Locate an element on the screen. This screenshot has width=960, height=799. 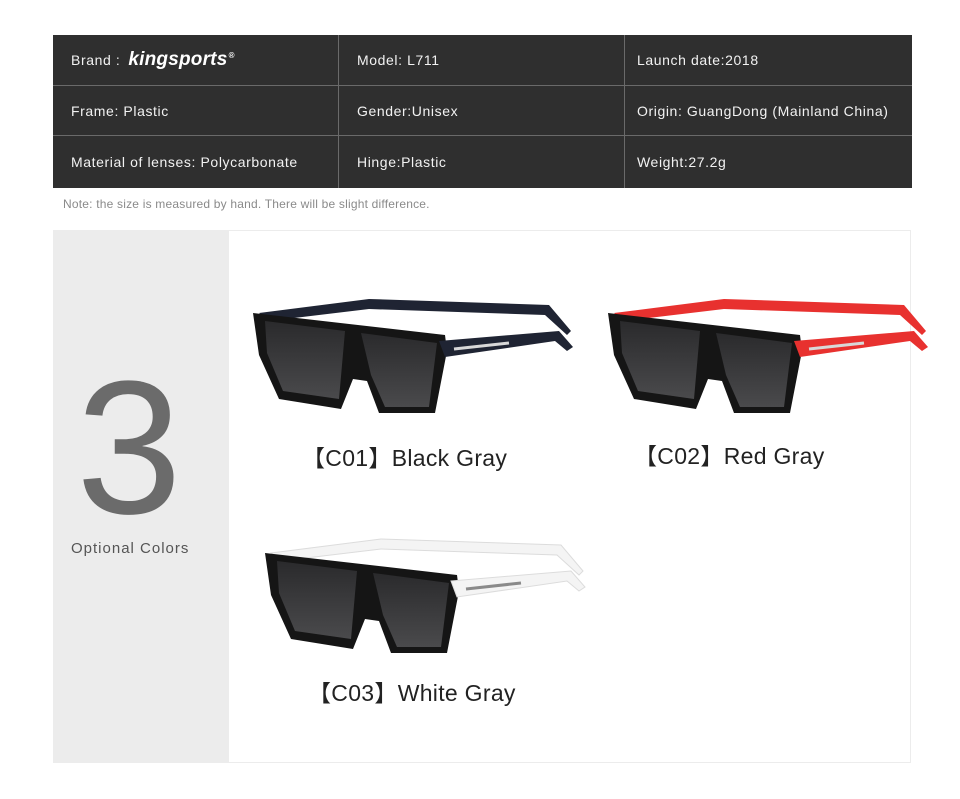
color-count-caption: Optional Colors is located at coordinates (130, 548).